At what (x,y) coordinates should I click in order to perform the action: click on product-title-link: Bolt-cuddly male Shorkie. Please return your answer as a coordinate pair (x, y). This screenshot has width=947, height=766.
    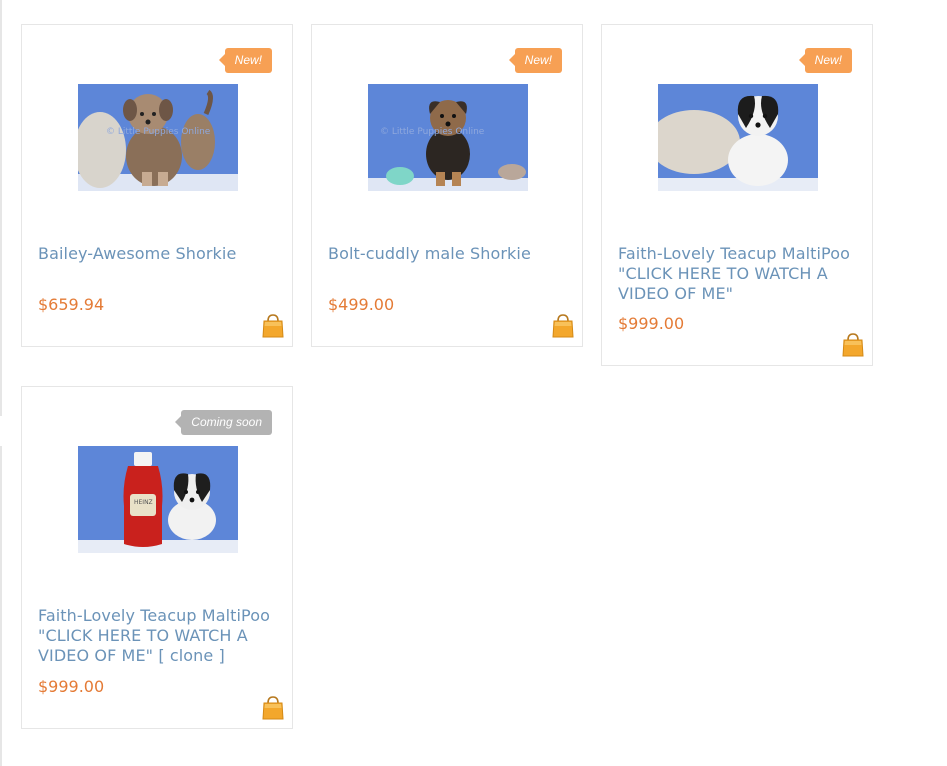
    Looking at the image, I should click on (448, 254).